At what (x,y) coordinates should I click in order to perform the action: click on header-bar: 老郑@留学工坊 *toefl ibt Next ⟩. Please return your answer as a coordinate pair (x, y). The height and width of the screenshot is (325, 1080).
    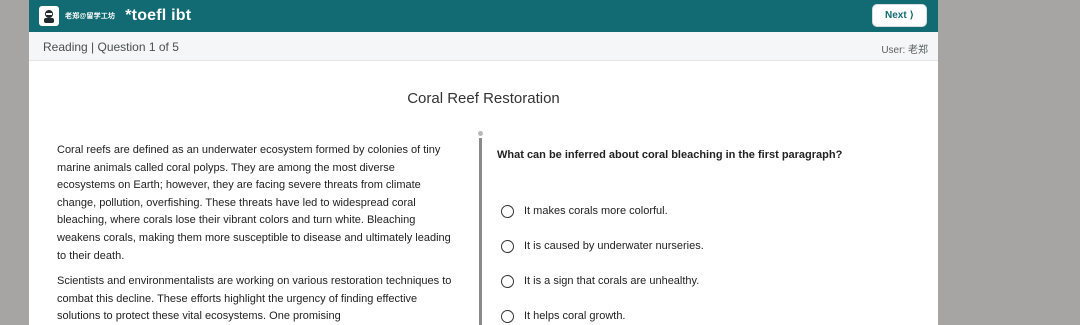
    Looking at the image, I should click on (483, 16).